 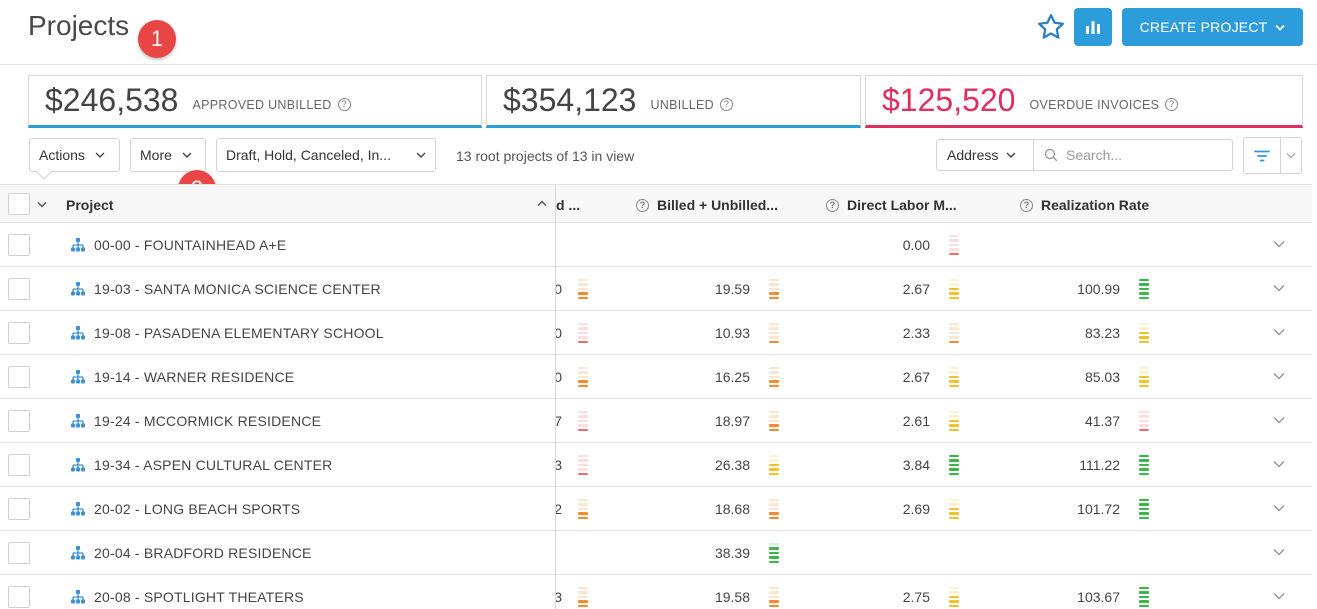 What do you see at coordinates (194, 377) in the screenshot?
I see `project-name: 19-14 - WARNER RESIDENCE` at bounding box center [194, 377].